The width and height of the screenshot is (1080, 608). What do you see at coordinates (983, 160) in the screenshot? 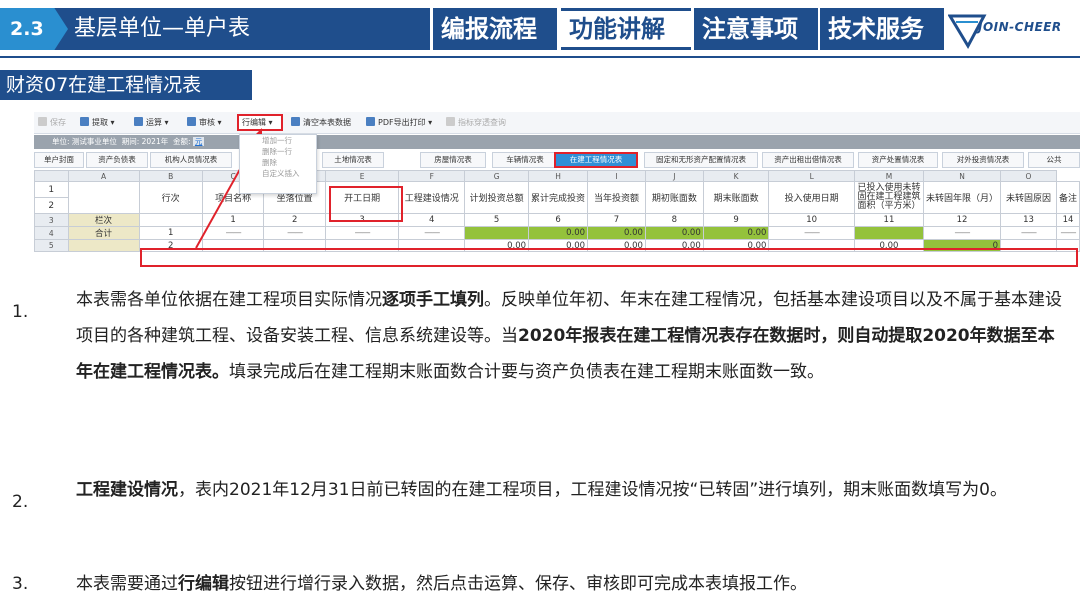
I see `tab-investment: 对外投资情况表` at bounding box center [983, 160].